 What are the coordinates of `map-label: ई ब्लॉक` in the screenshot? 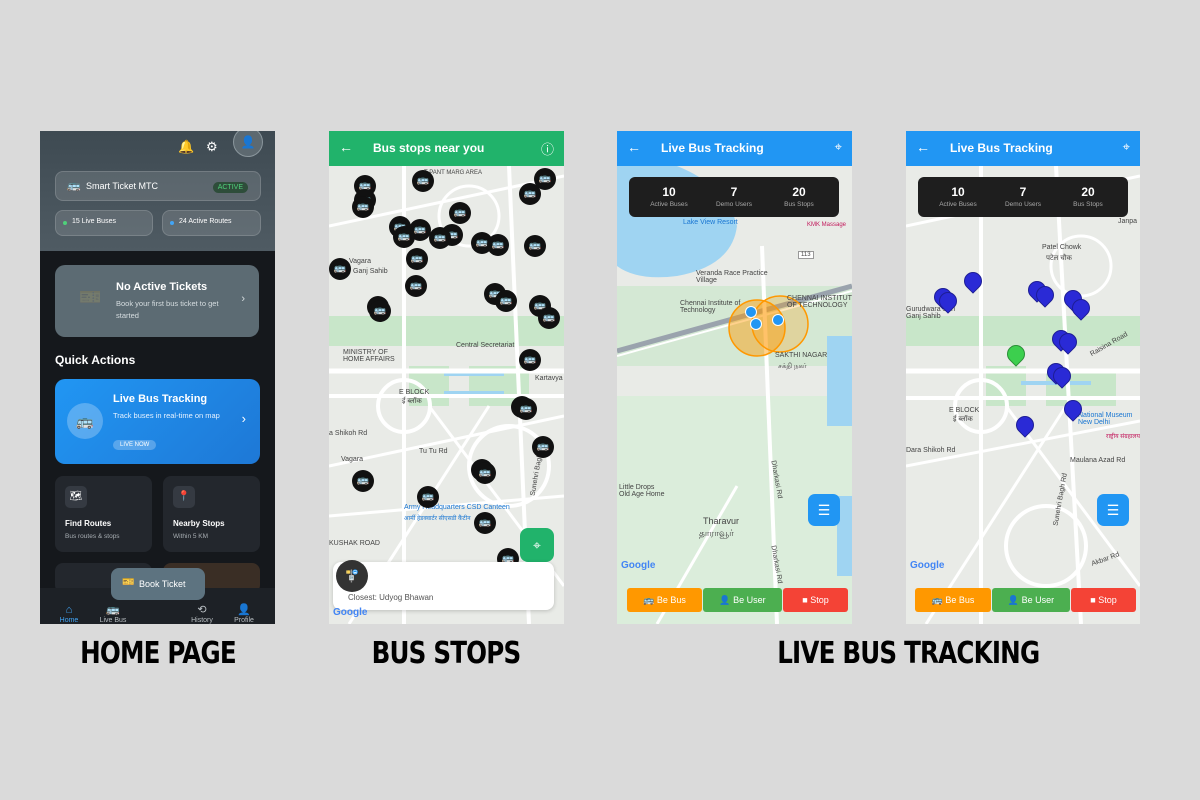 It's located at (412, 401).